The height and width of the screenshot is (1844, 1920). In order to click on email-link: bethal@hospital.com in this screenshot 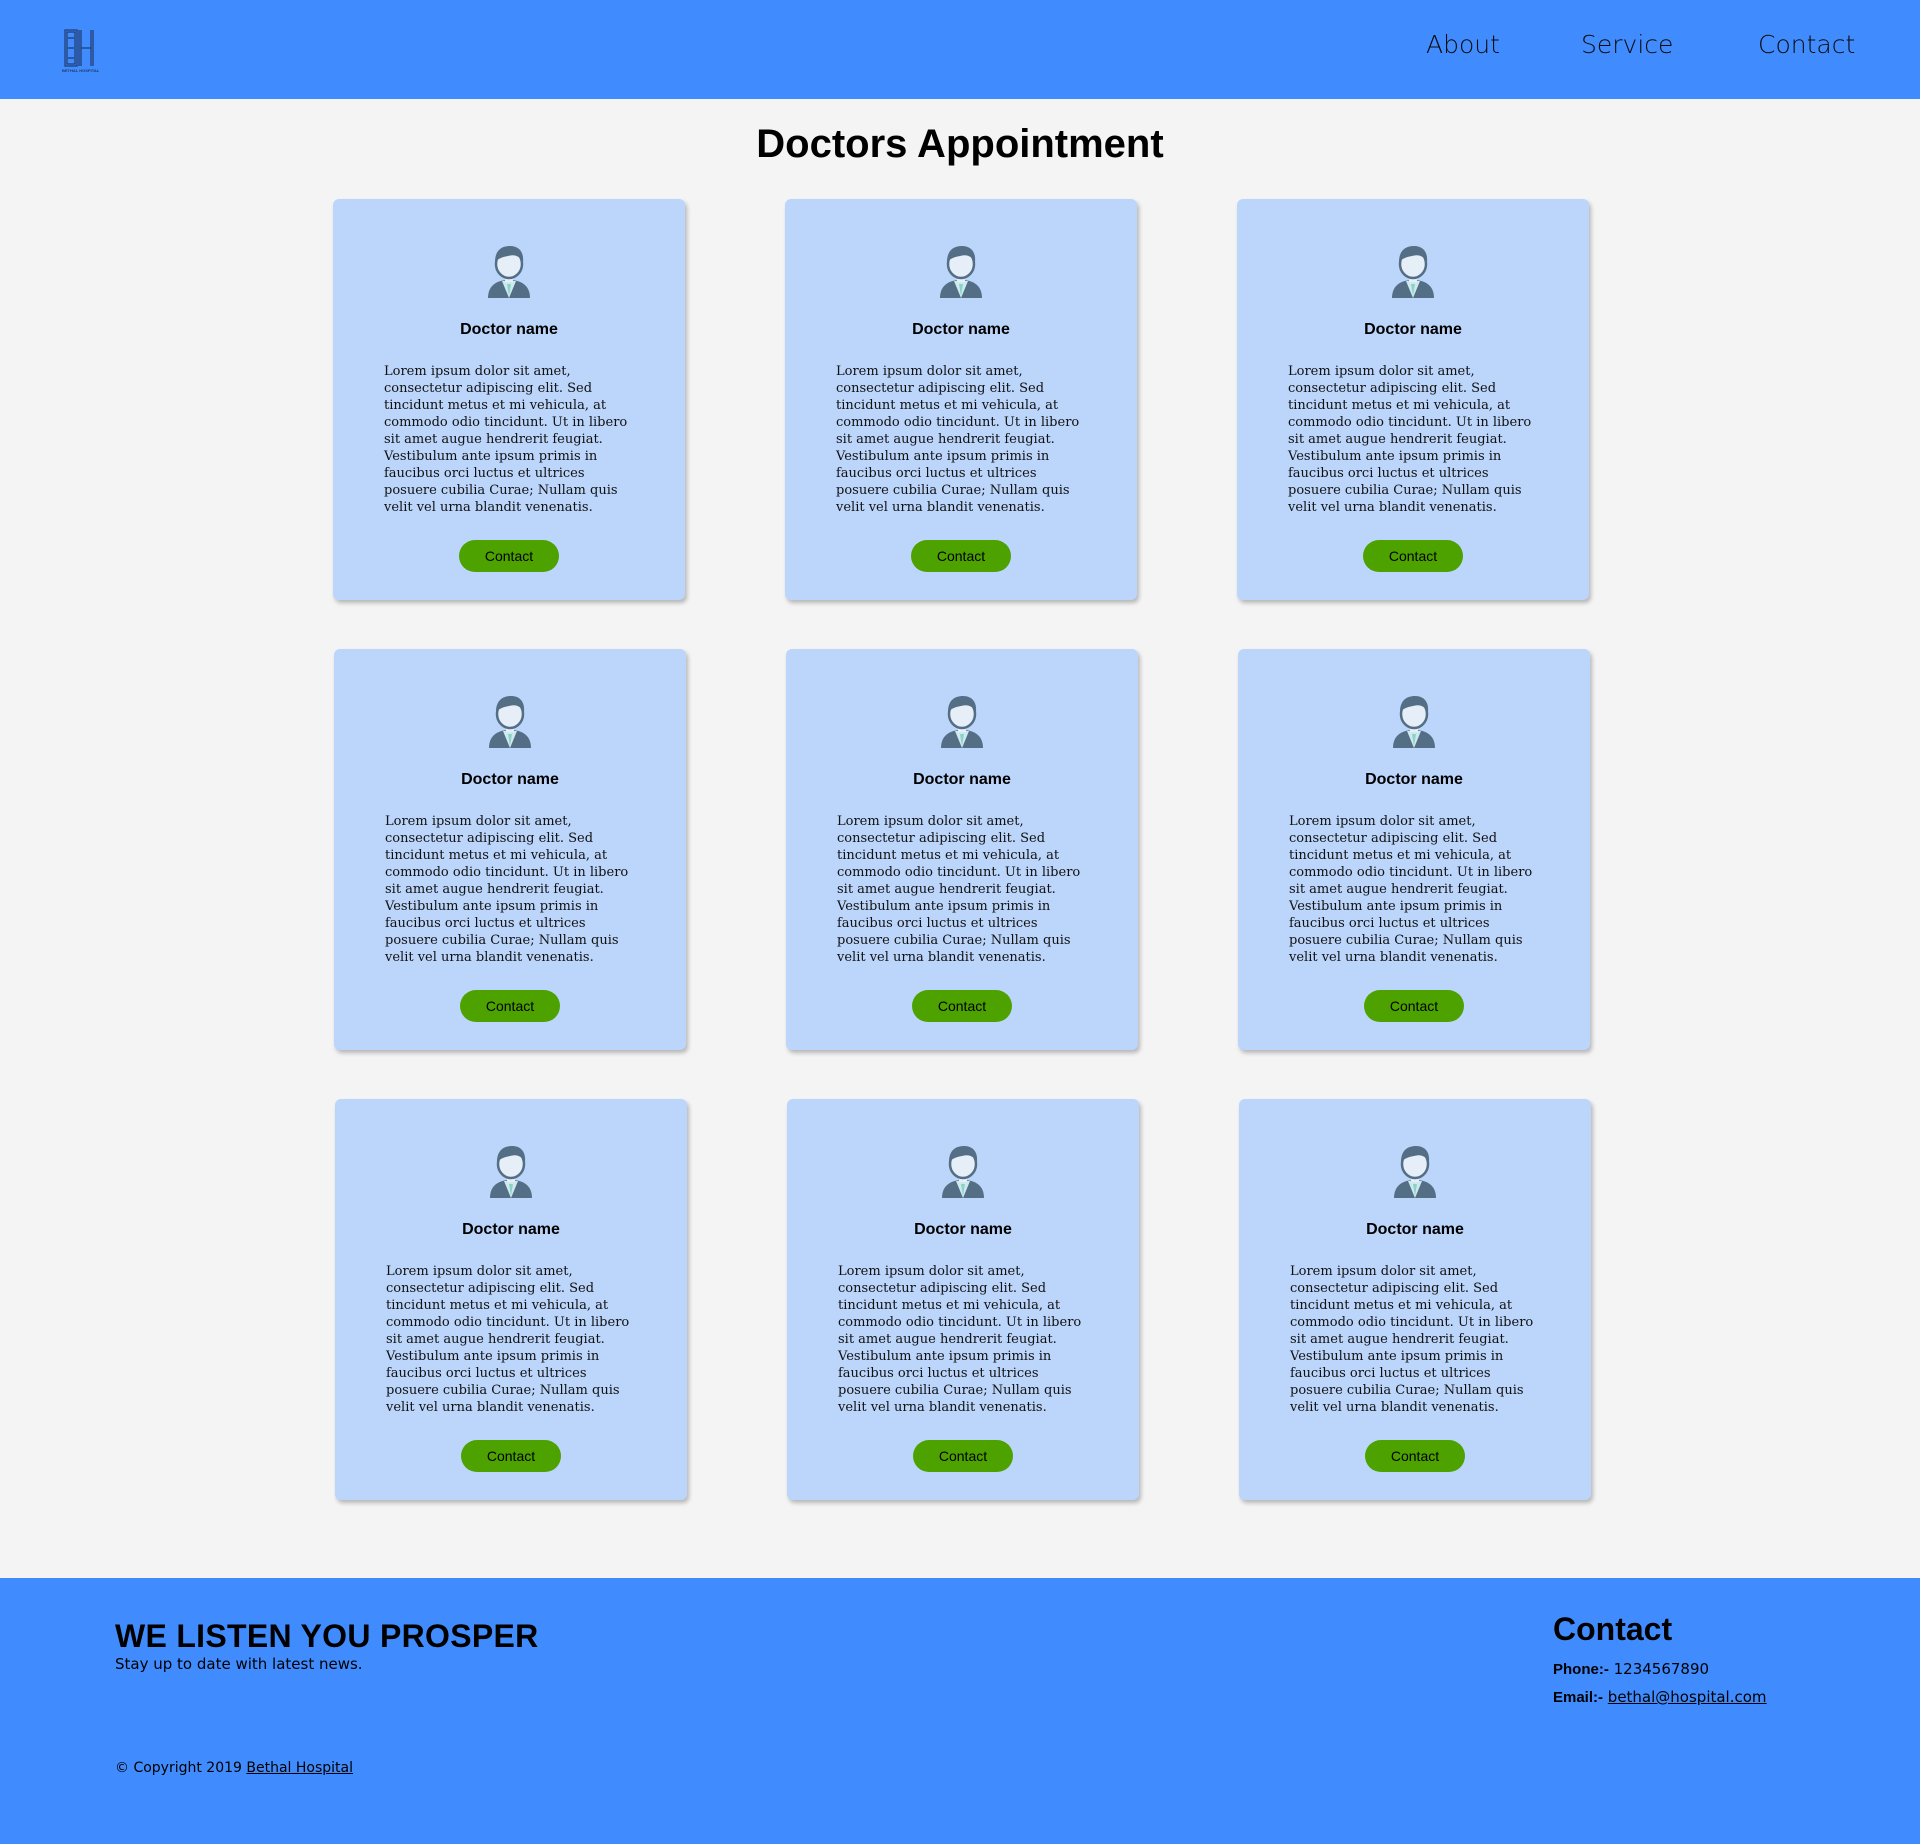, I will do `click(1687, 1697)`.